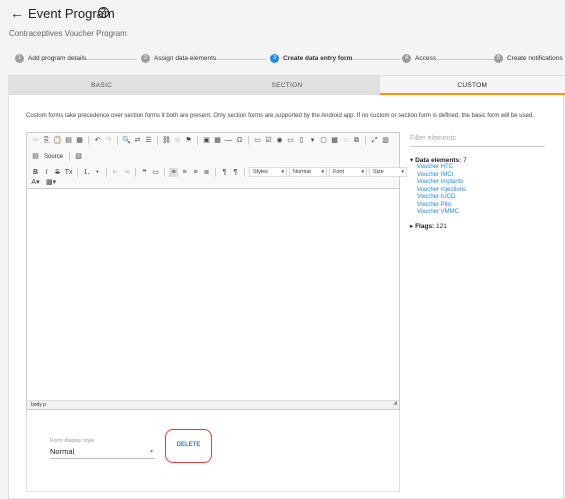  I want to click on numbered-list-icon: ⒈, so click(86, 172).